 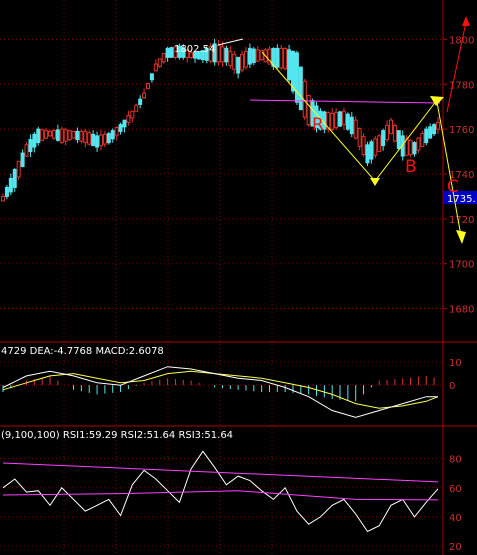 What do you see at coordinates (461, 265) in the screenshot?
I see `price-tick-label: 1700` at bounding box center [461, 265].